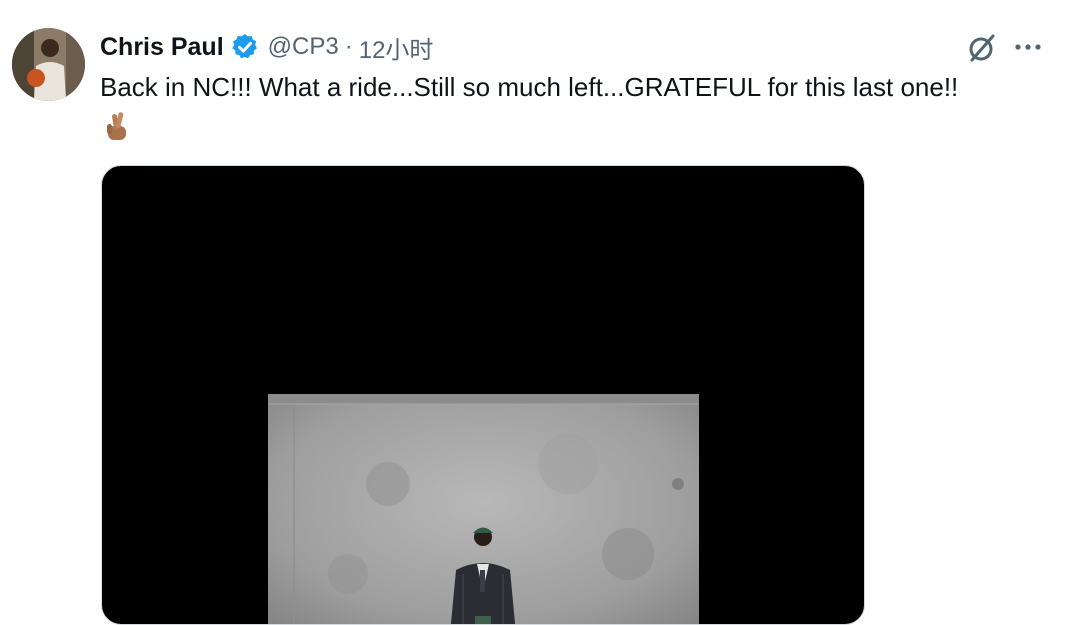 The image size is (1080, 625). I want to click on avatar, so click(48, 64).